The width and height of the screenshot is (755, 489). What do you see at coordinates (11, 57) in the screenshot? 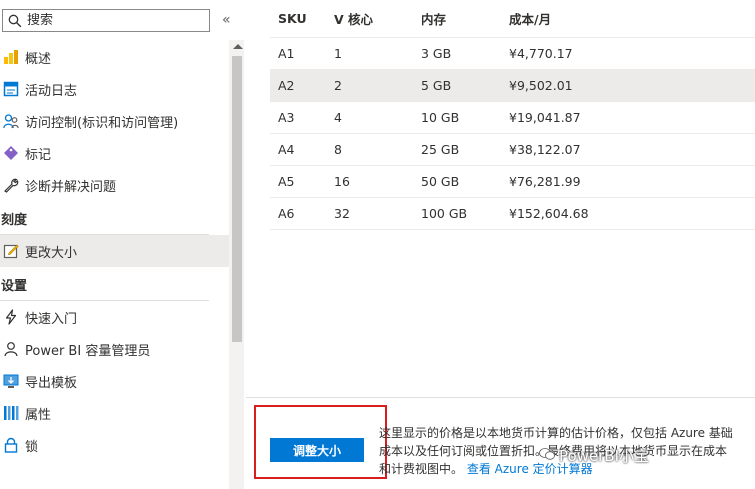
I see `overview-chart-icon` at bounding box center [11, 57].